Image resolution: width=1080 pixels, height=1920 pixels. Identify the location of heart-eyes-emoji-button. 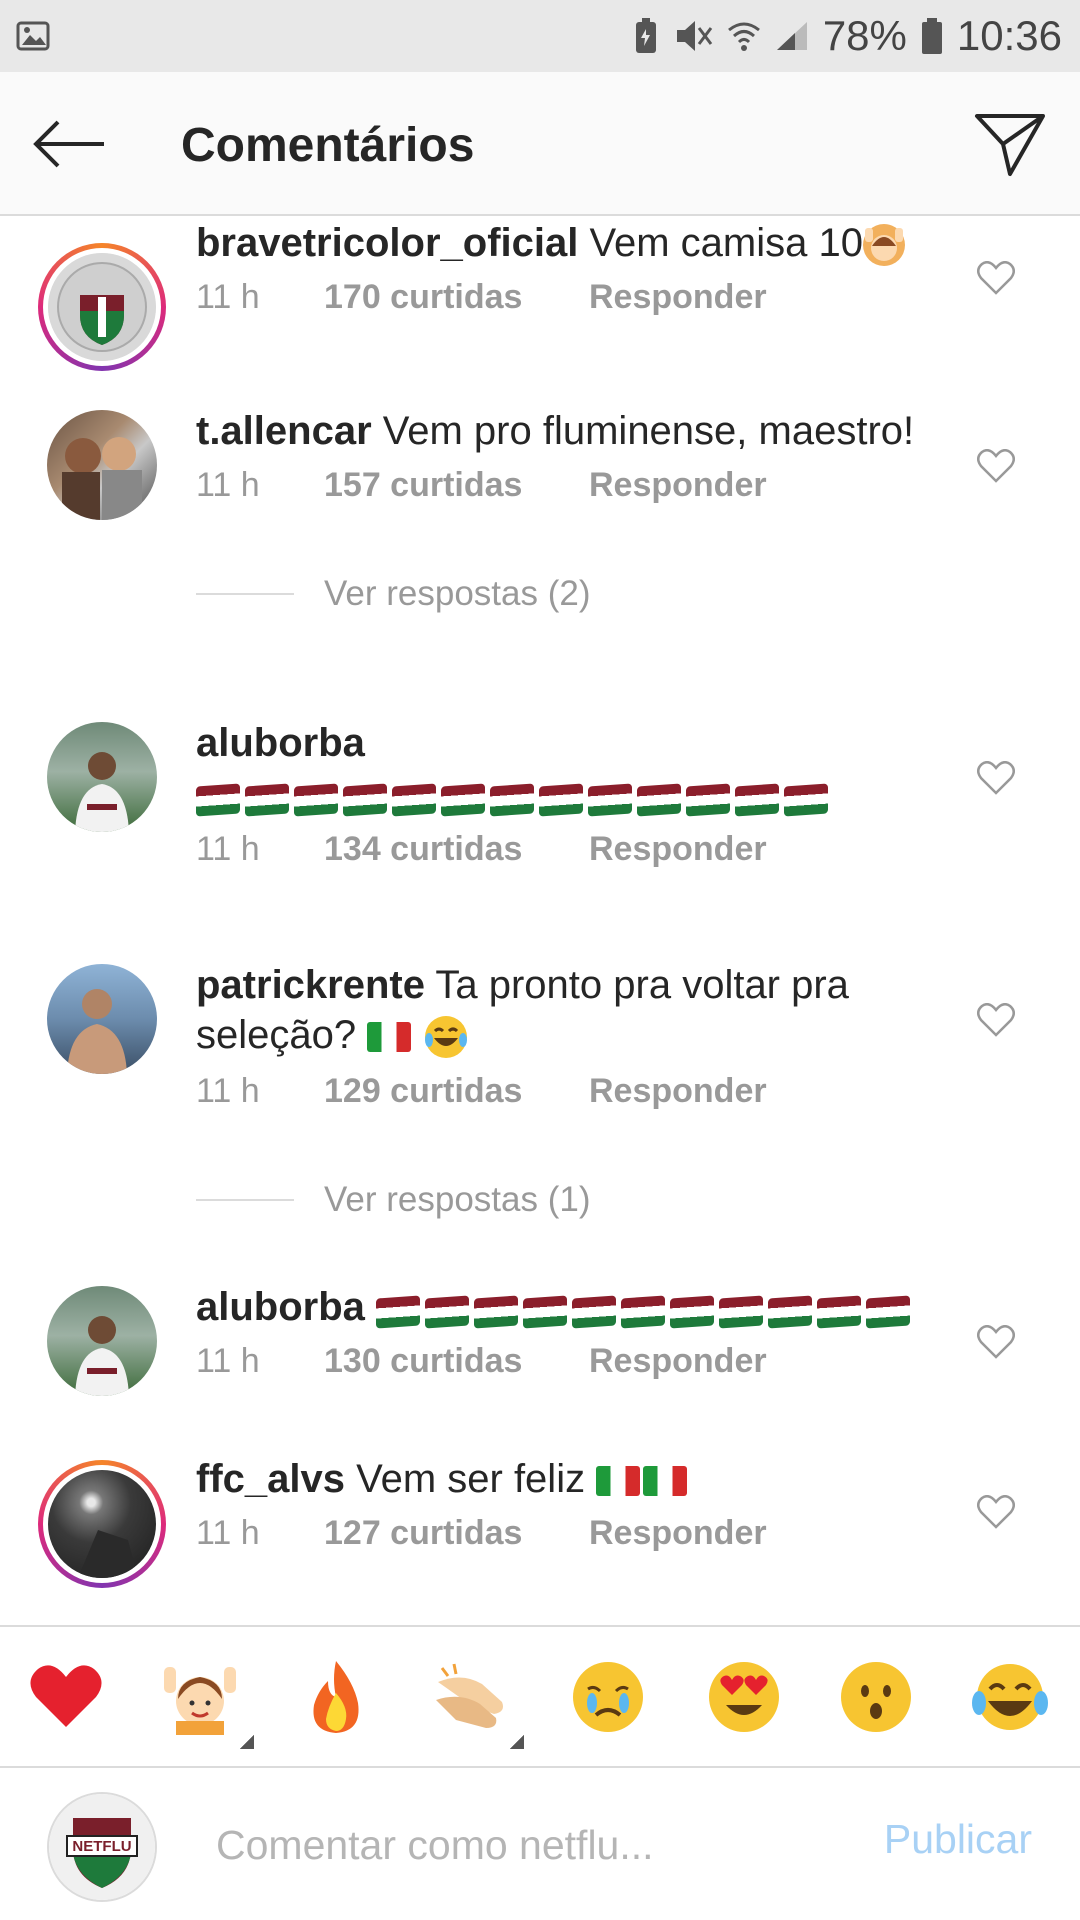
(744, 1697).